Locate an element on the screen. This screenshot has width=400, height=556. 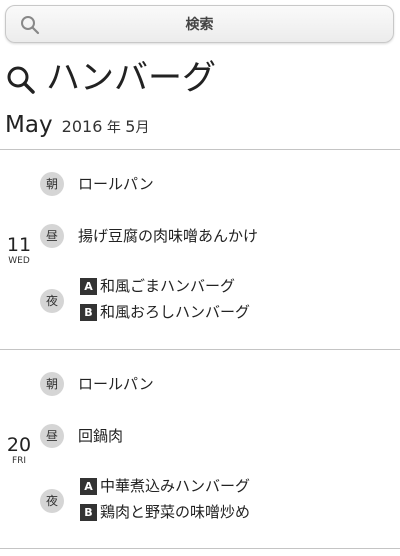
dish-name: 中華煮込みハンバーグ is located at coordinates (175, 486).